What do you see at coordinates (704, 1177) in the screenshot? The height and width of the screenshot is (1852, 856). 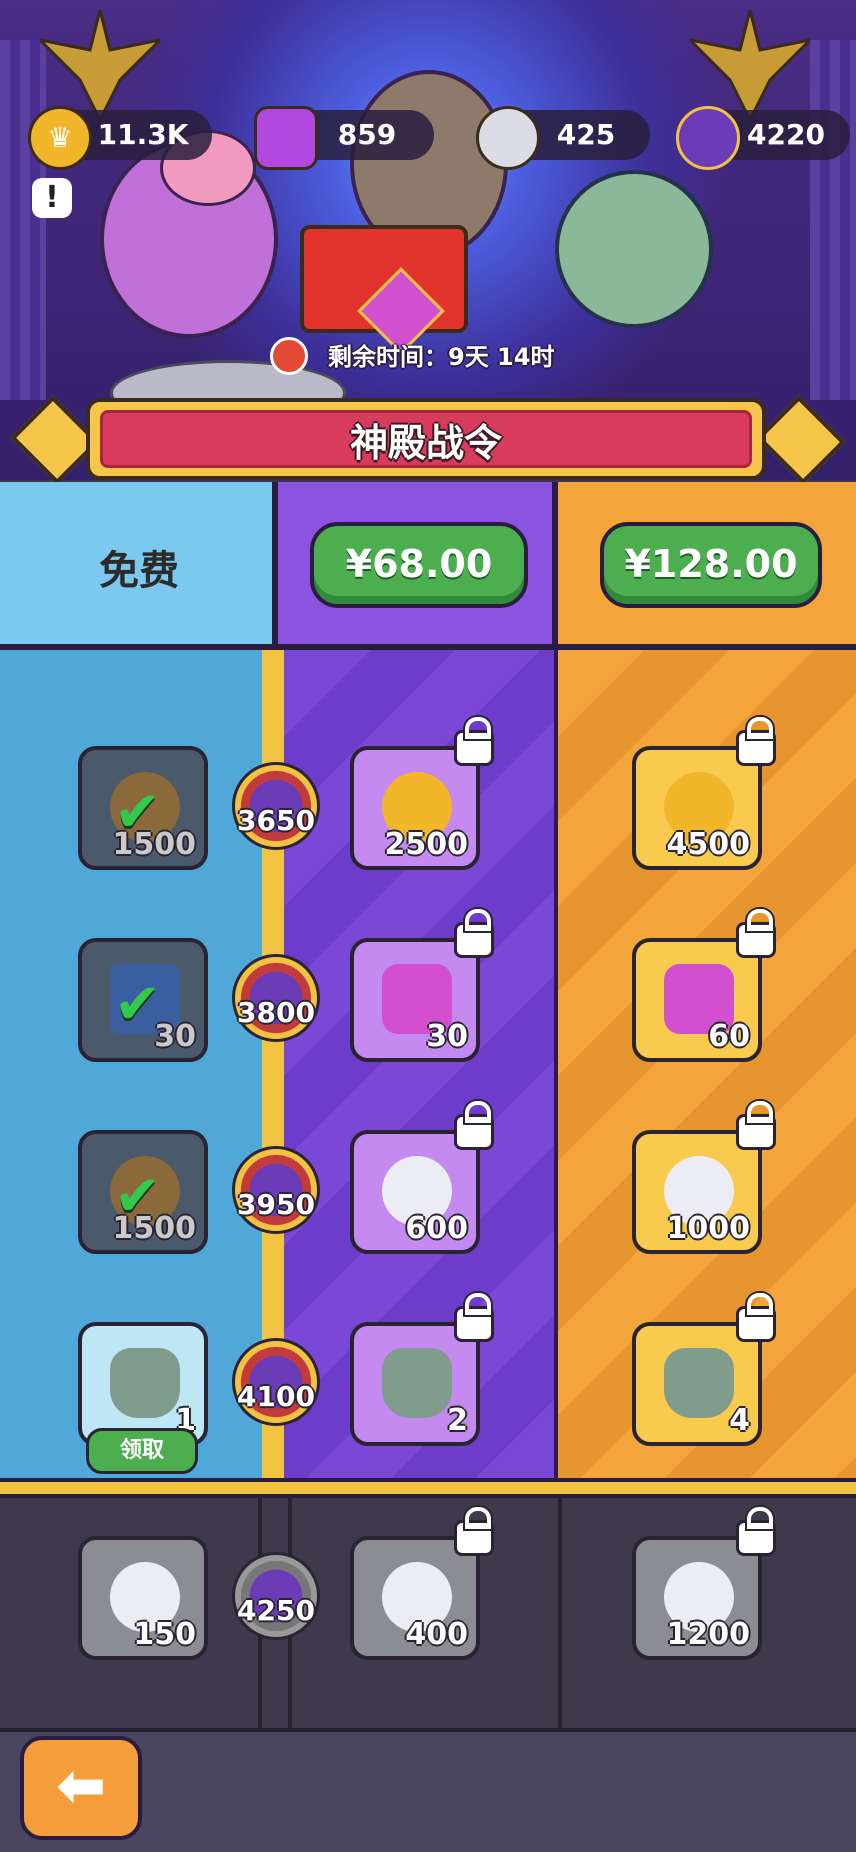 I see `reward-cell-premium-128: 1000` at bounding box center [704, 1177].